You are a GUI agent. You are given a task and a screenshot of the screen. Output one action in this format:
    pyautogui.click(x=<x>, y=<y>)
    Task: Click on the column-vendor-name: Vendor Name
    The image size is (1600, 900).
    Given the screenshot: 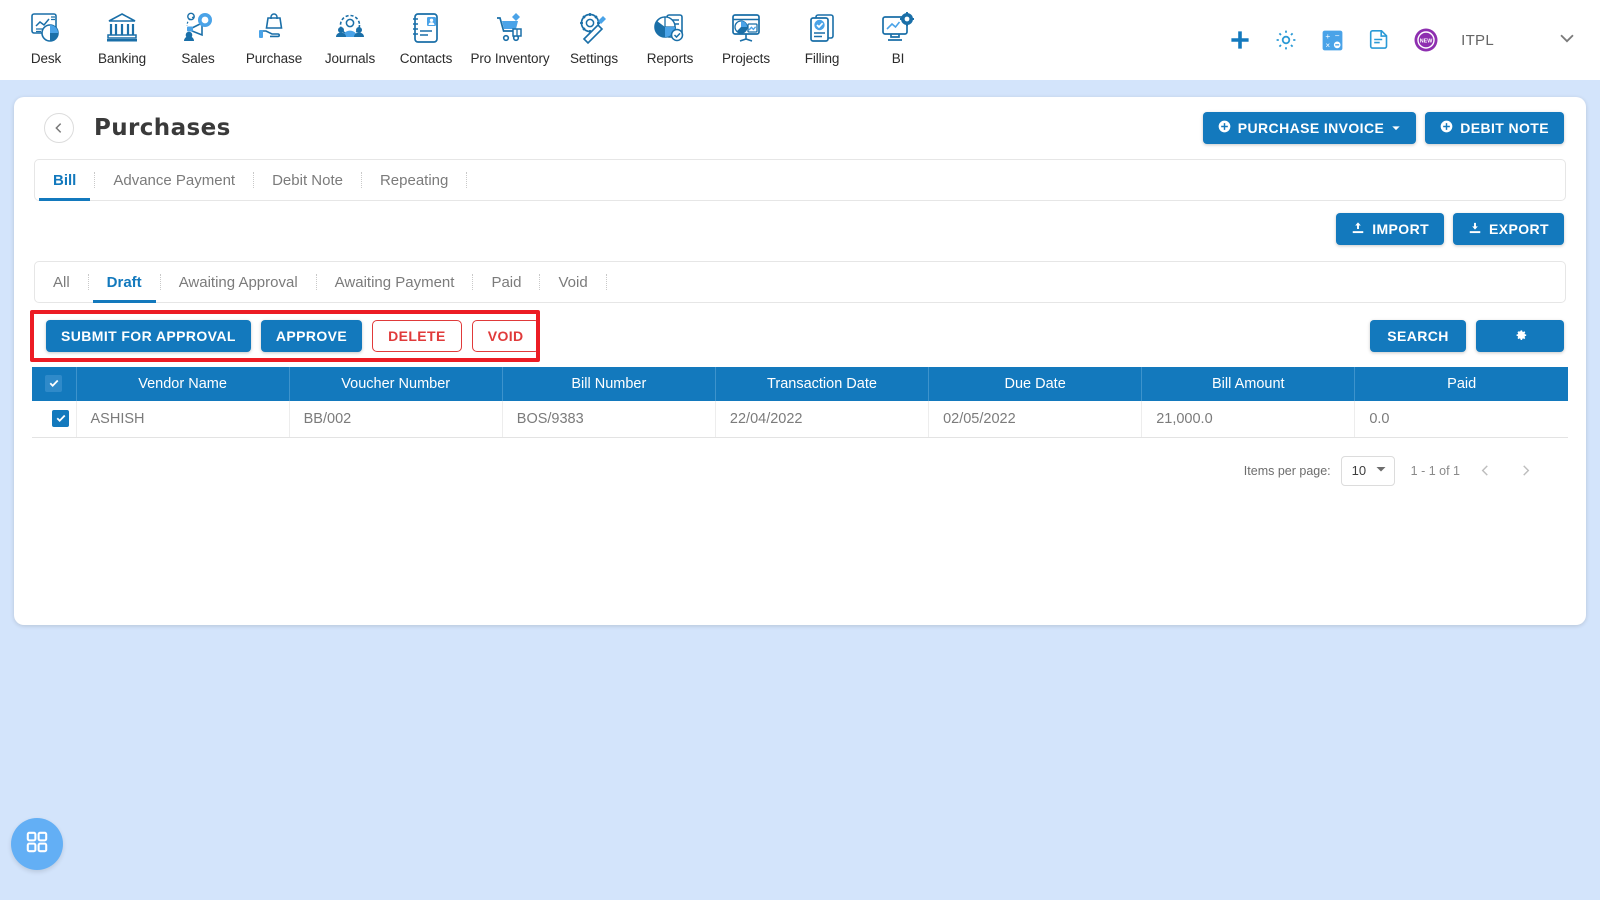 What is the action you would take?
    pyautogui.click(x=183, y=384)
    